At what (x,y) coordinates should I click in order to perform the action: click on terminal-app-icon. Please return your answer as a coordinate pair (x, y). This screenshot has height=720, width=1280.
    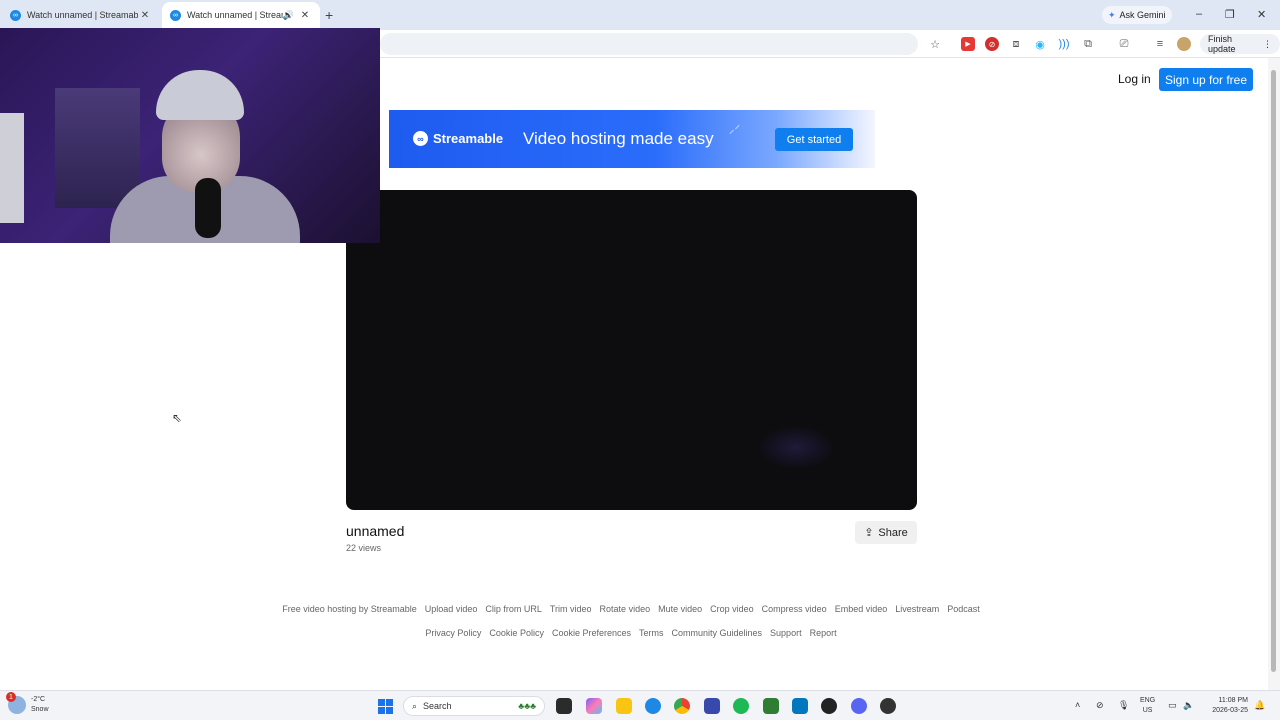
    Looking at the image, I should click on (564, 706).